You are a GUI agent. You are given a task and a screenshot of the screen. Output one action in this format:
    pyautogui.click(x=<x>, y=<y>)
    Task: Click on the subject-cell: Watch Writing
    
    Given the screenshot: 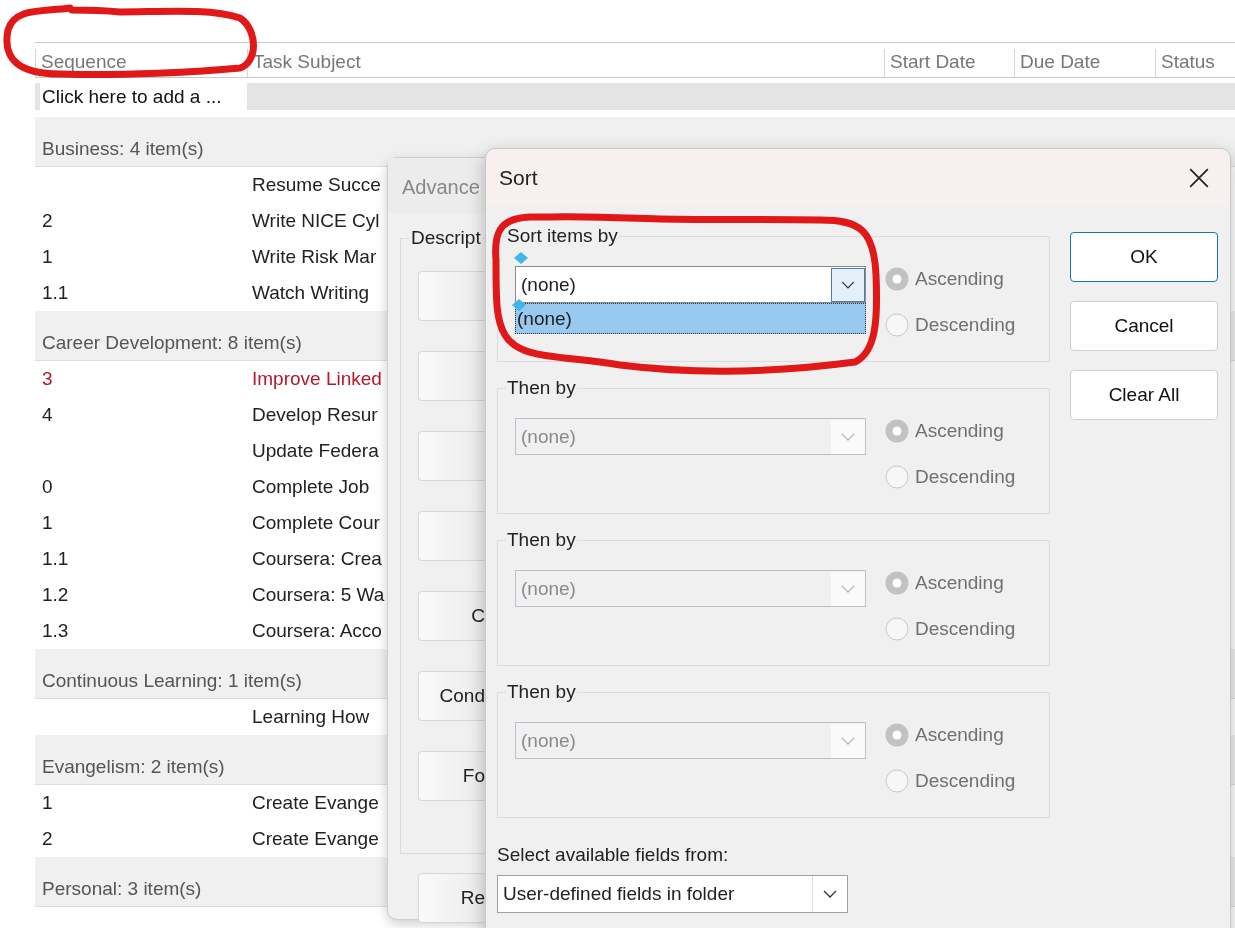 What is the action you would take?
    pyautogui.click(x=311, y=293)
    